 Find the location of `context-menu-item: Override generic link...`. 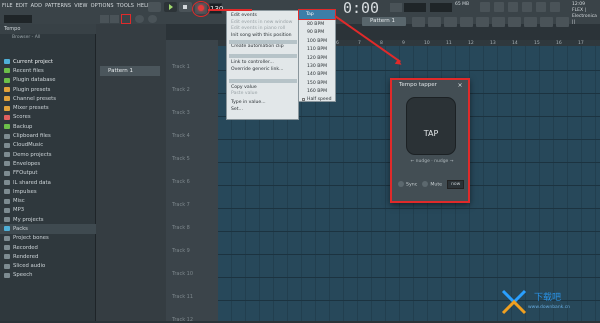

context-menu-item: Override generic link... is located at coordinates (257, 69).